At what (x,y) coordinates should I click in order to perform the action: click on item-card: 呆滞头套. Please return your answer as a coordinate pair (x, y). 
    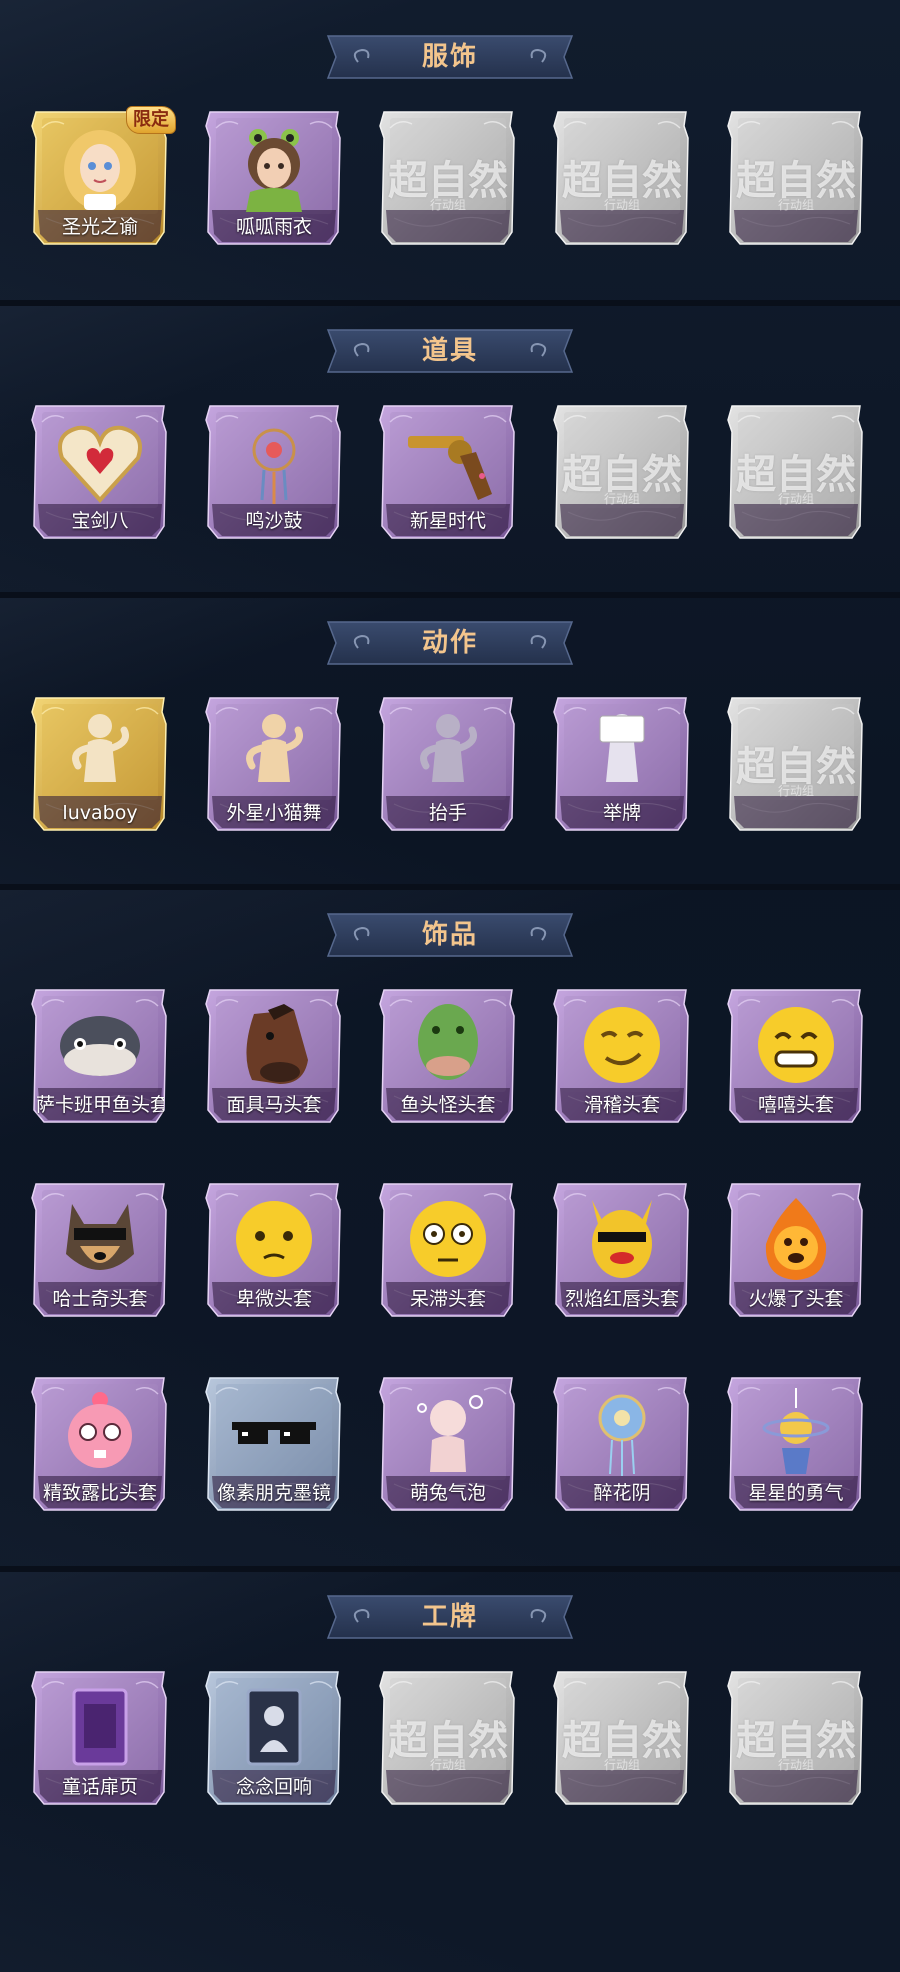
    Looking at the image, I should click on (448, 1250).